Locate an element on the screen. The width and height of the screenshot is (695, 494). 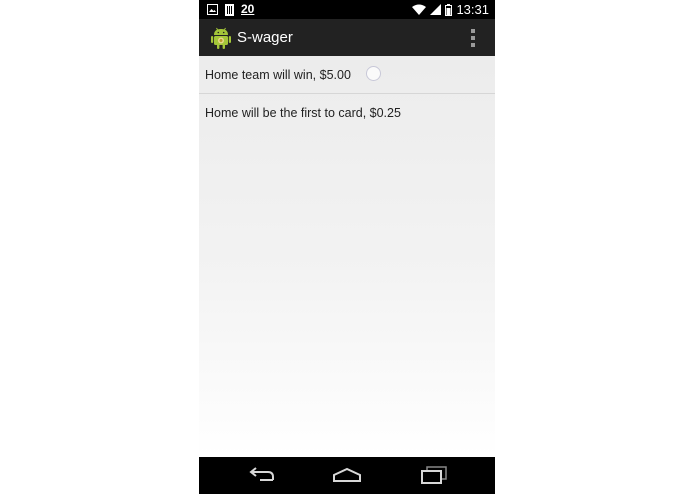
navigation-bar is located at coordinates (347, 475).